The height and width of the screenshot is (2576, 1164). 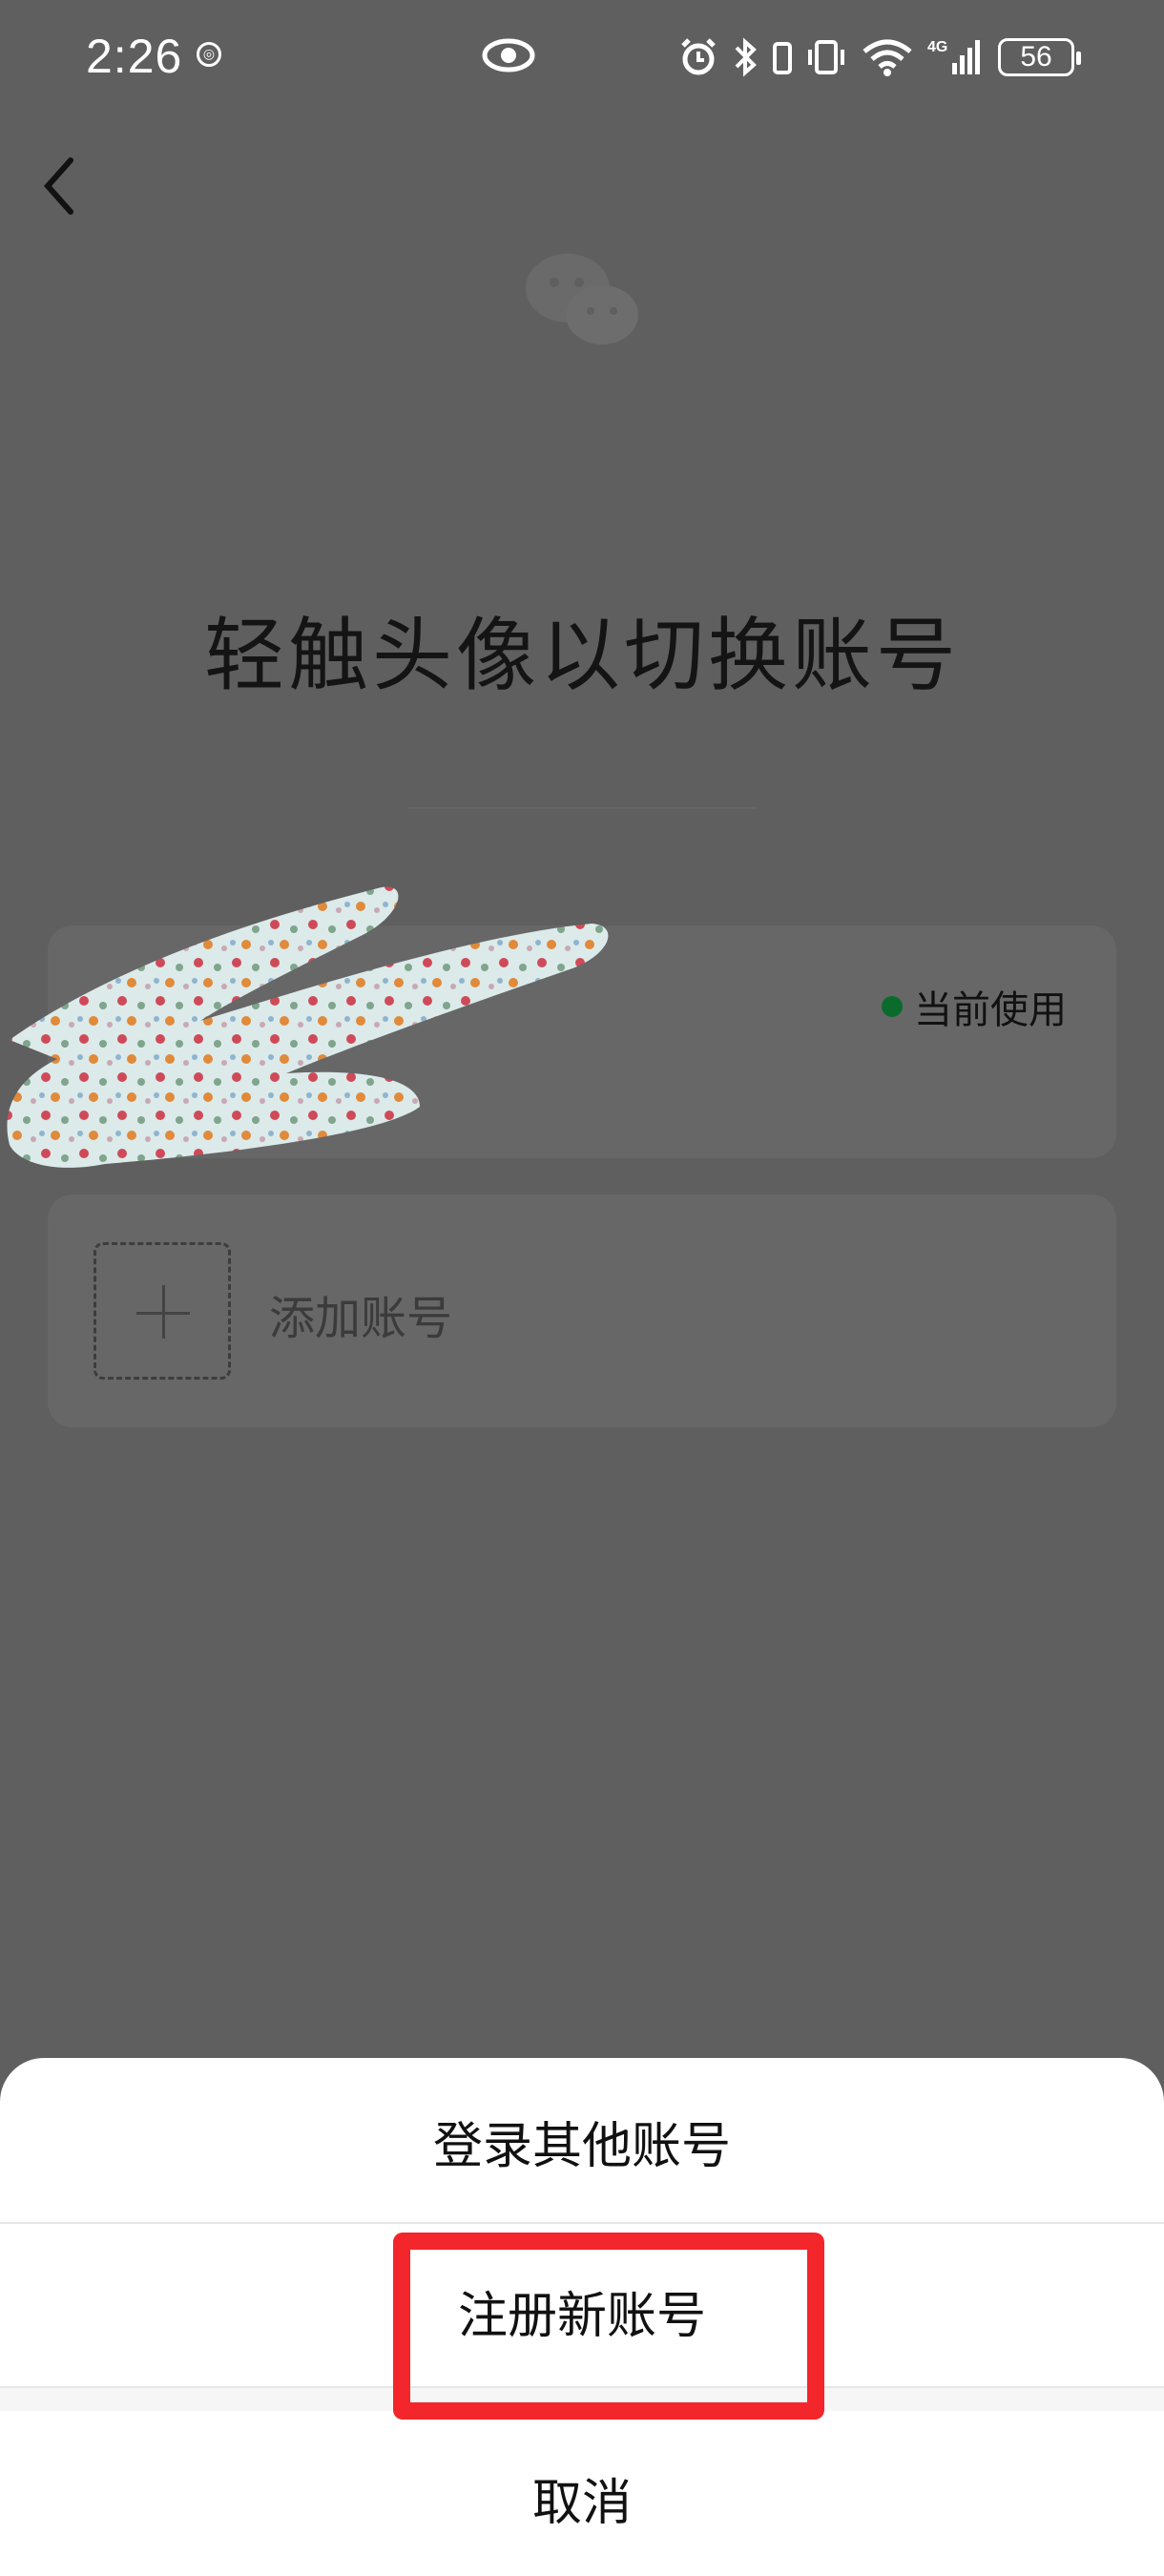 I want to click on alarm-icon, so click(x=699, y=56).